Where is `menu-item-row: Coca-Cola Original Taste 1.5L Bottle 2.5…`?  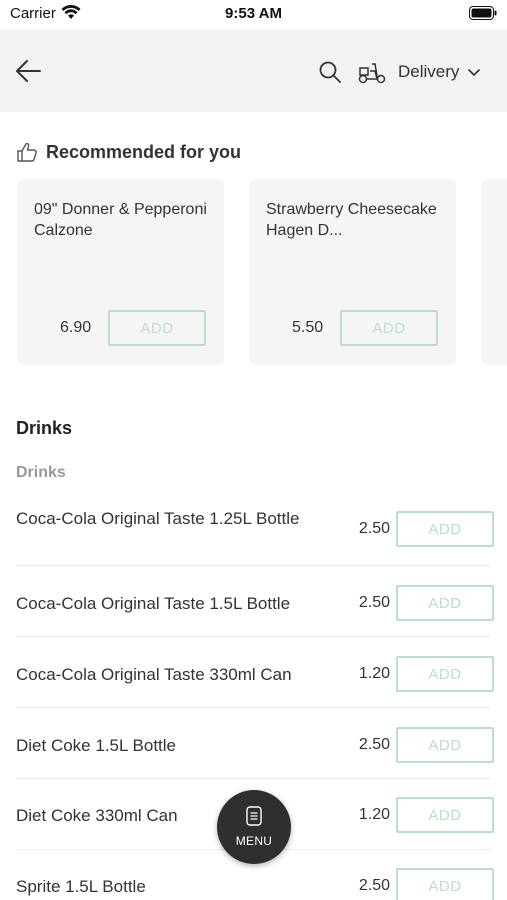
menu-item-row: Coca-Cola Original Taste 1.5L Bottle 2.5… is located at coordinates (255, 601).